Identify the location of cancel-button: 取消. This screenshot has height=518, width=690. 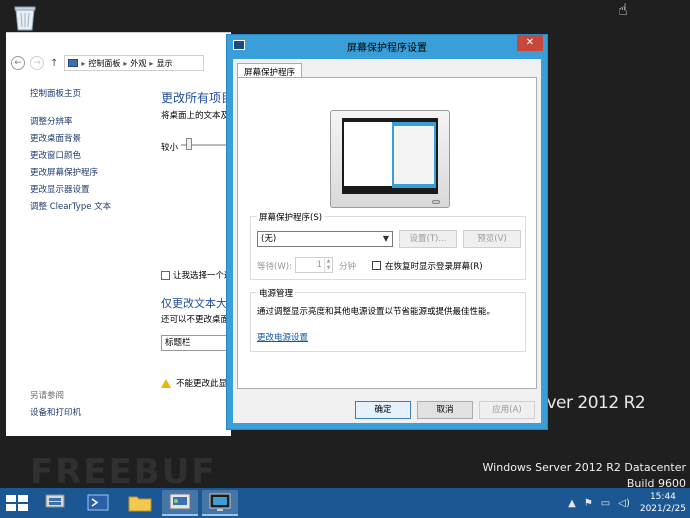
(445, 410).